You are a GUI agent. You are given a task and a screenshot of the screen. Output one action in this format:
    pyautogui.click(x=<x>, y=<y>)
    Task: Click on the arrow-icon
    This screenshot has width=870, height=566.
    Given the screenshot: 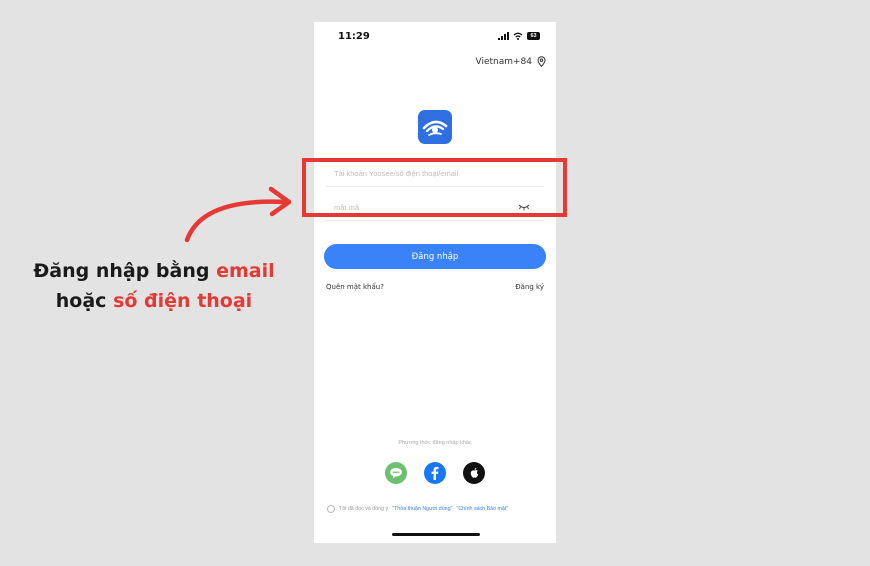 What is the action you would take?
    pyautogui.click(x=238, y=214)
    